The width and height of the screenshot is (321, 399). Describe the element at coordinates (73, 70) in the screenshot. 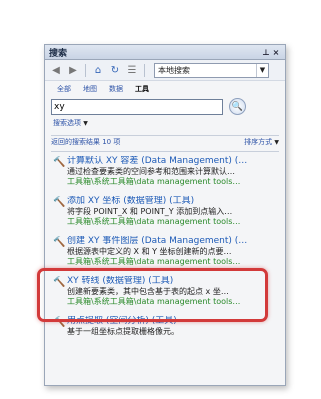

I see `forward-icon: ▶` at that location.